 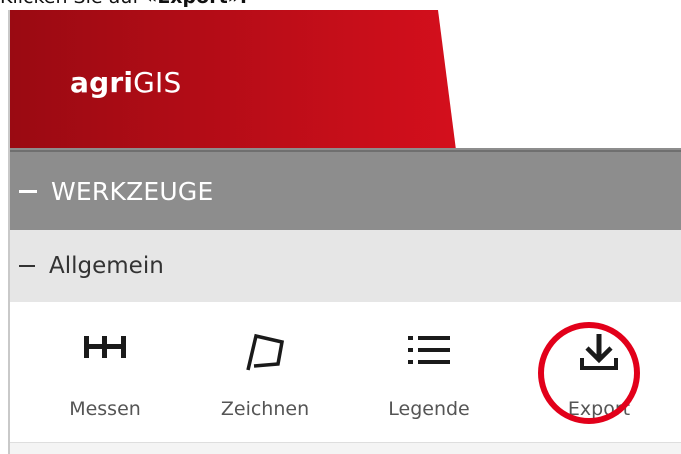 I want to click on agrigis-logo: agriGIS, so click(x=126, y=82).